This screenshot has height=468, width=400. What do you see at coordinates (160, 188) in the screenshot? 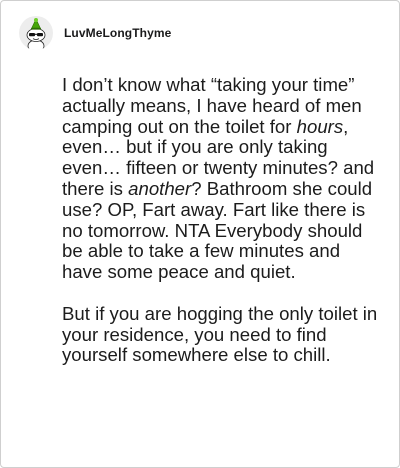
I see `comment-emphasis: another` at bounding box center [160, 188].